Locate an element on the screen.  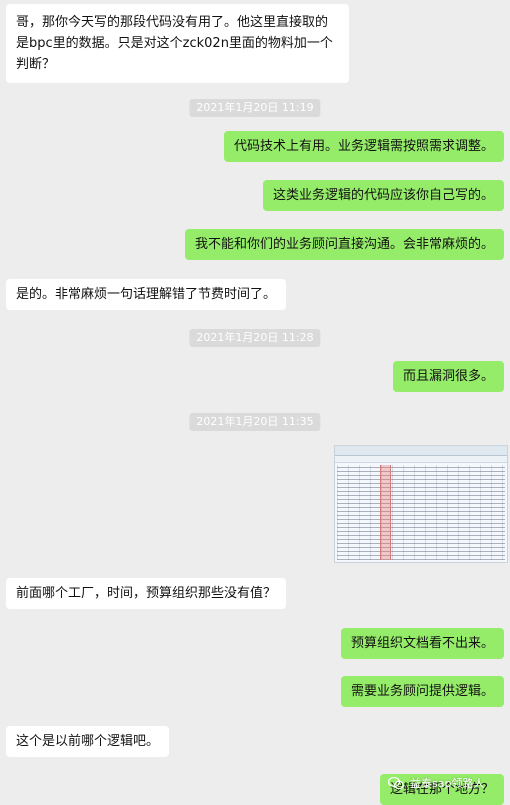
message-sent: 代码技术上有用。业务逻辑需按照需求调整。 is located at coordinates (363, 146).